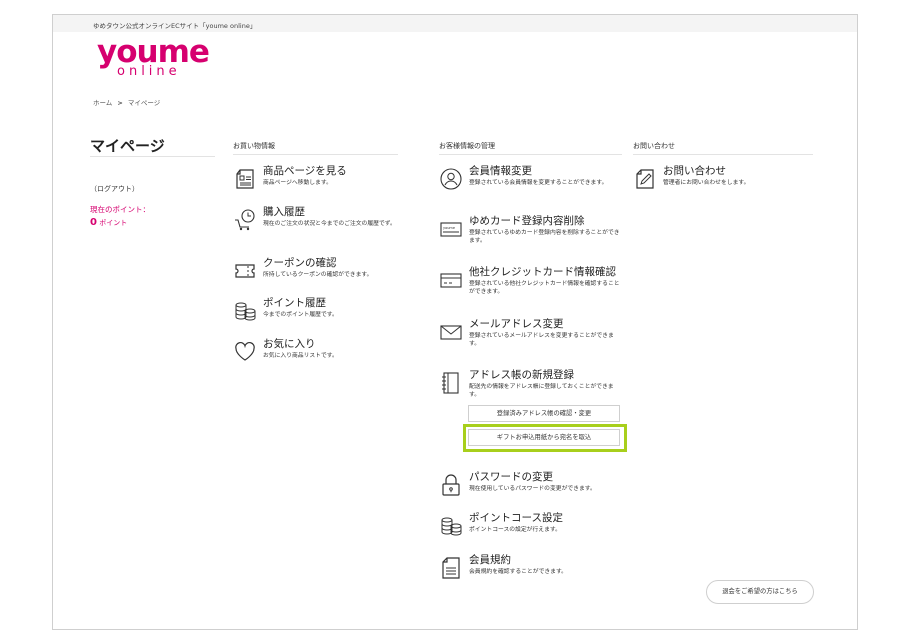 The width and height of the screenshot is (908, 642). What do you see at coordinates (530, 154) in the screenshot?
I see `customer-heading-divider` at bounding box center [530, 154].